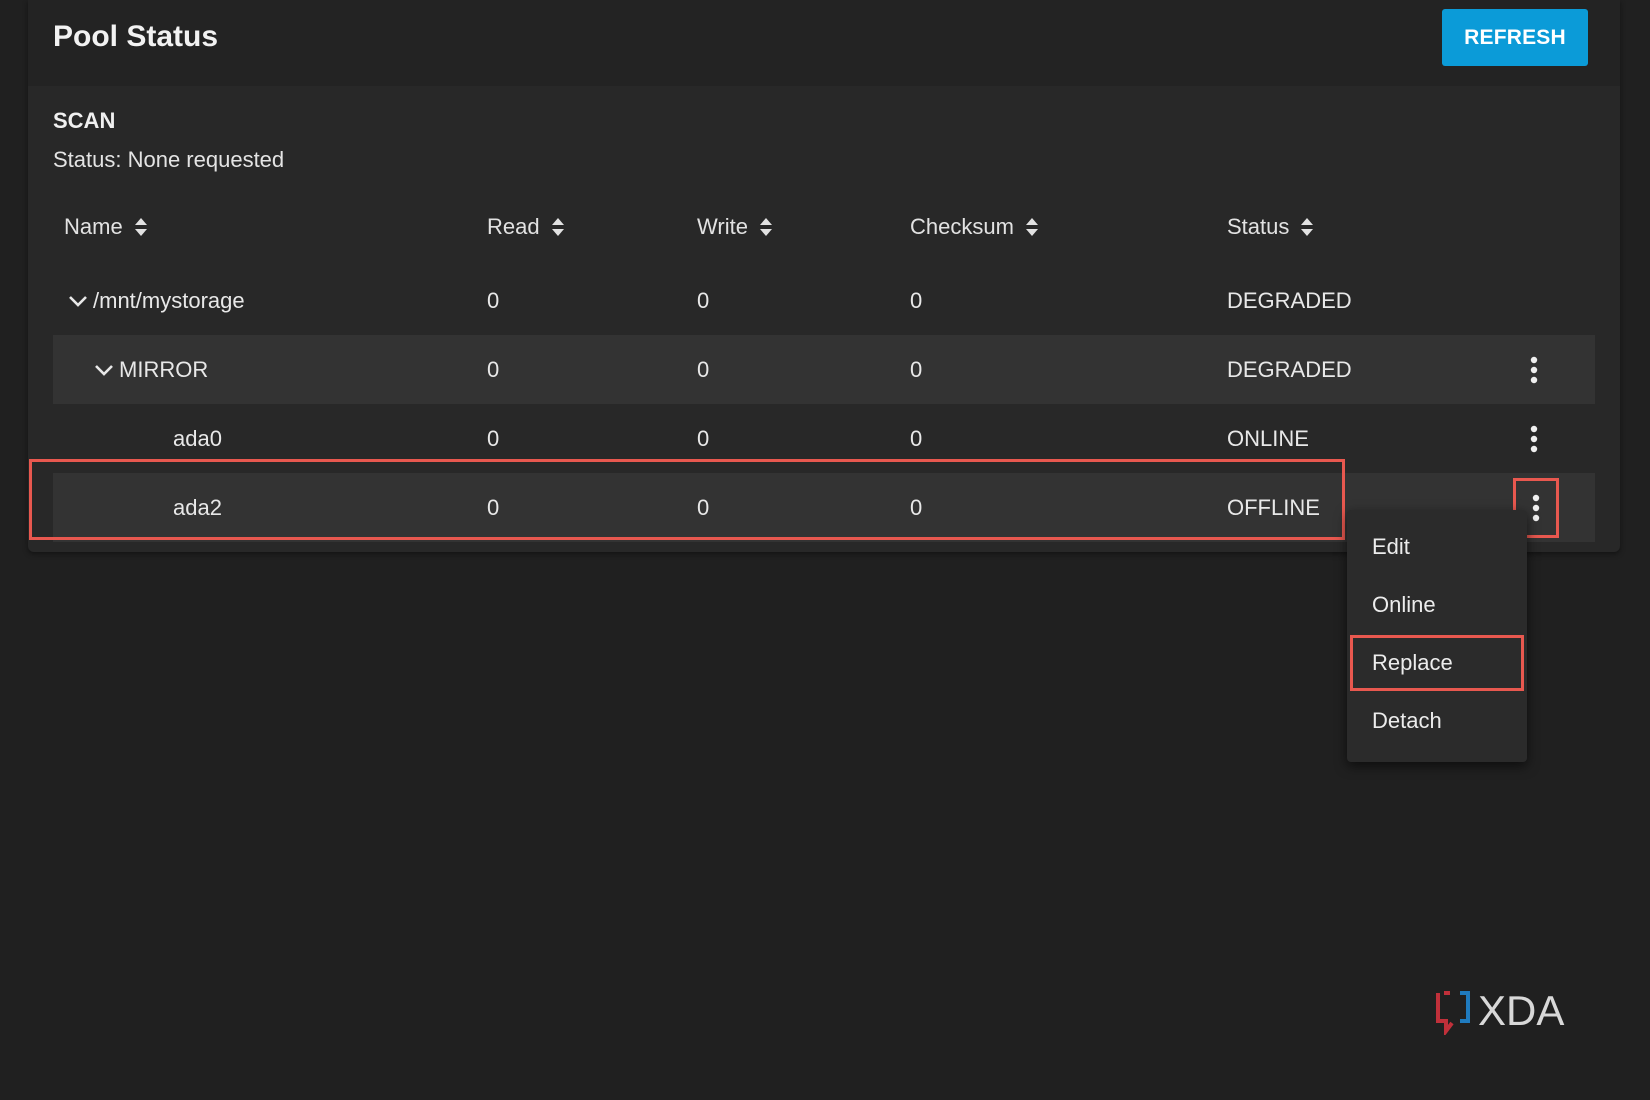  I want to click on column-header-checksum: Checksum, so click(975, 227).